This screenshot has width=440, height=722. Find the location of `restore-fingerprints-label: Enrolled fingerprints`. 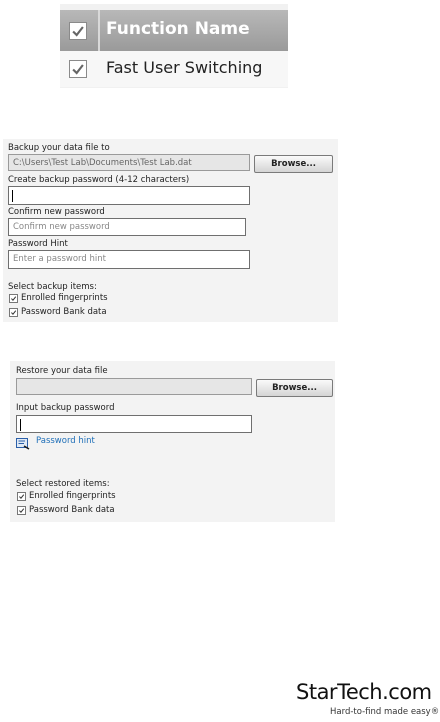

restore-fingerprints-label: Enrolled fingerprints is located at coordinates (72, 496).